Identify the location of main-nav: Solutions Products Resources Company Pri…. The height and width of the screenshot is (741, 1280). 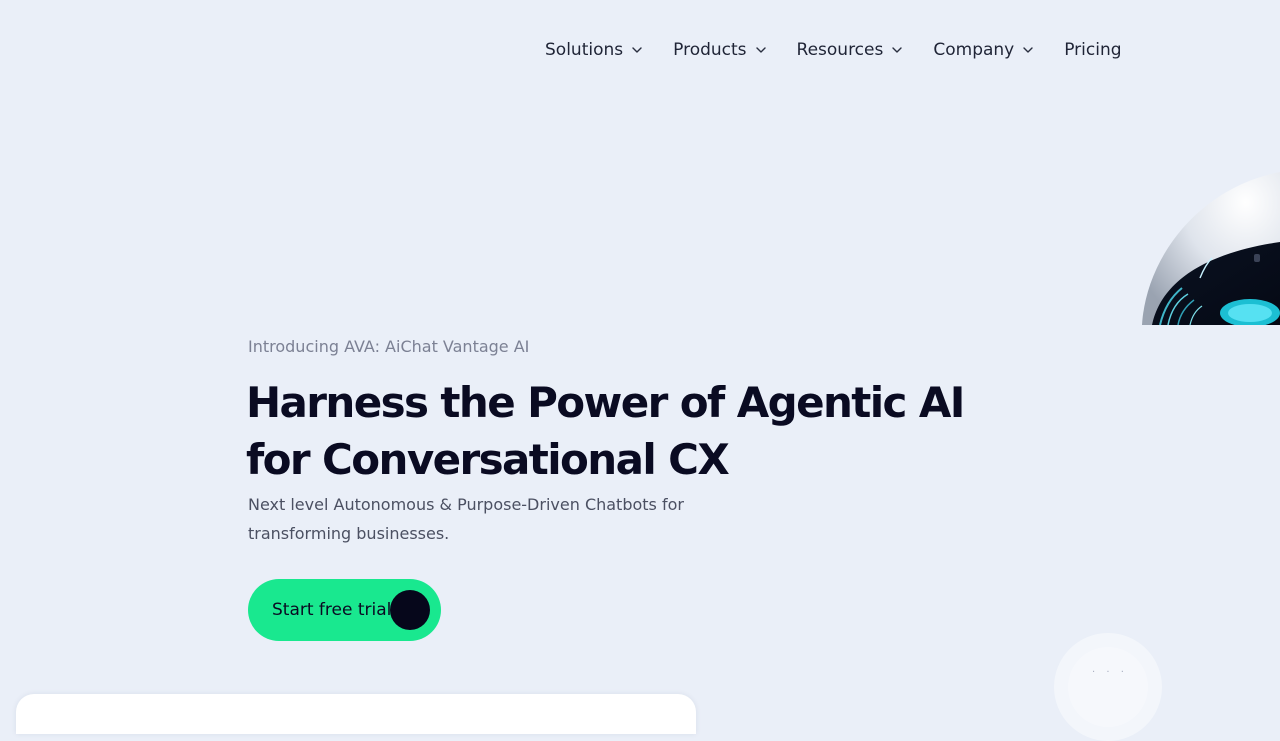
(833, 50).